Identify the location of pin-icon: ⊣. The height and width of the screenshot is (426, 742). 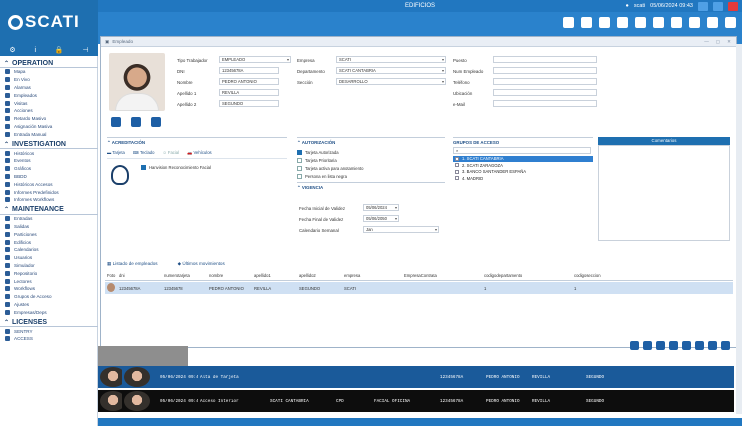
(85, 50).